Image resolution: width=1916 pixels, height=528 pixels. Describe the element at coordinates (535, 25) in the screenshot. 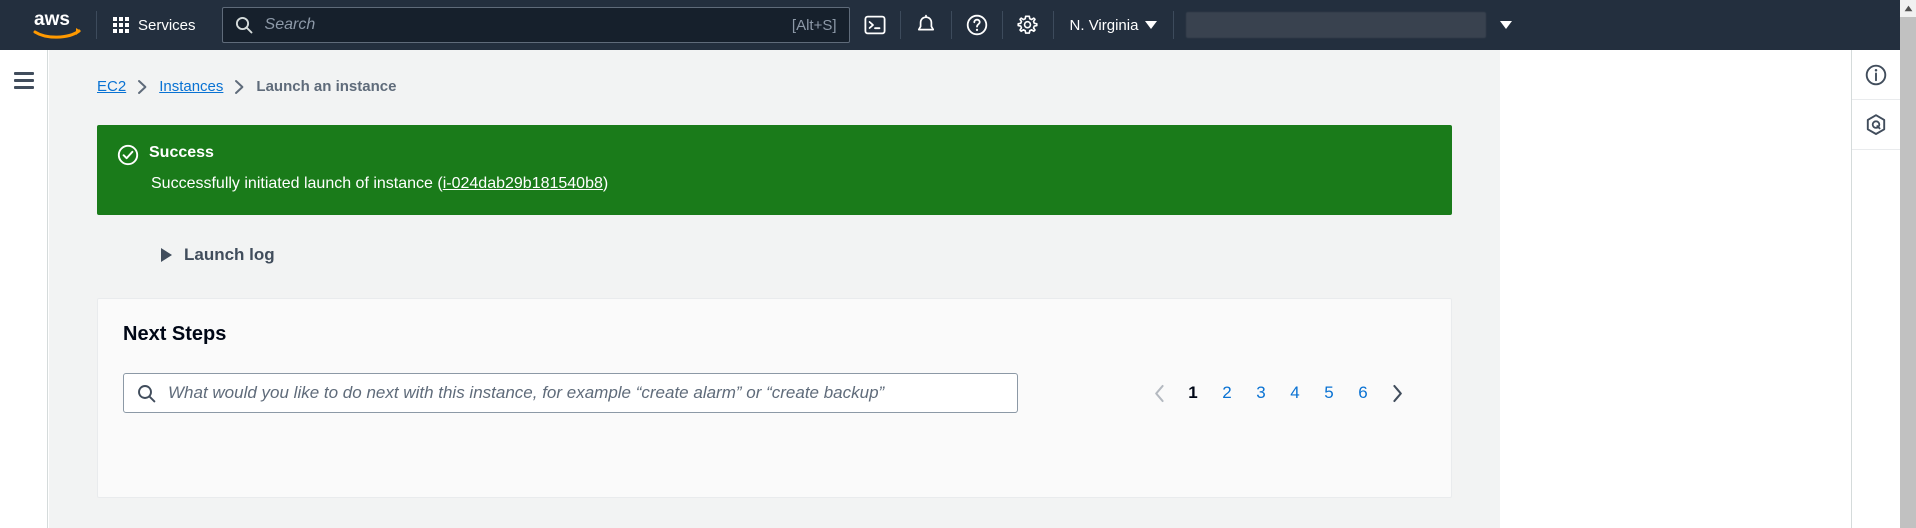

I see `global-search-input: Search [Alt+S]` at that location.